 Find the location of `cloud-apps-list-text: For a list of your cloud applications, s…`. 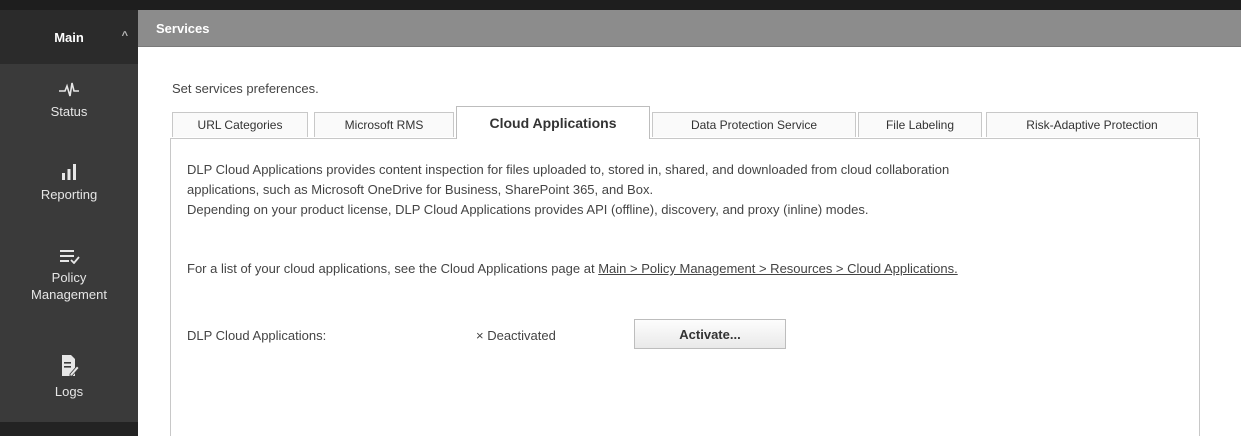

cloud-apps-list-text: For a list of your cloud applications, s… is located at coordinates (572, 268).